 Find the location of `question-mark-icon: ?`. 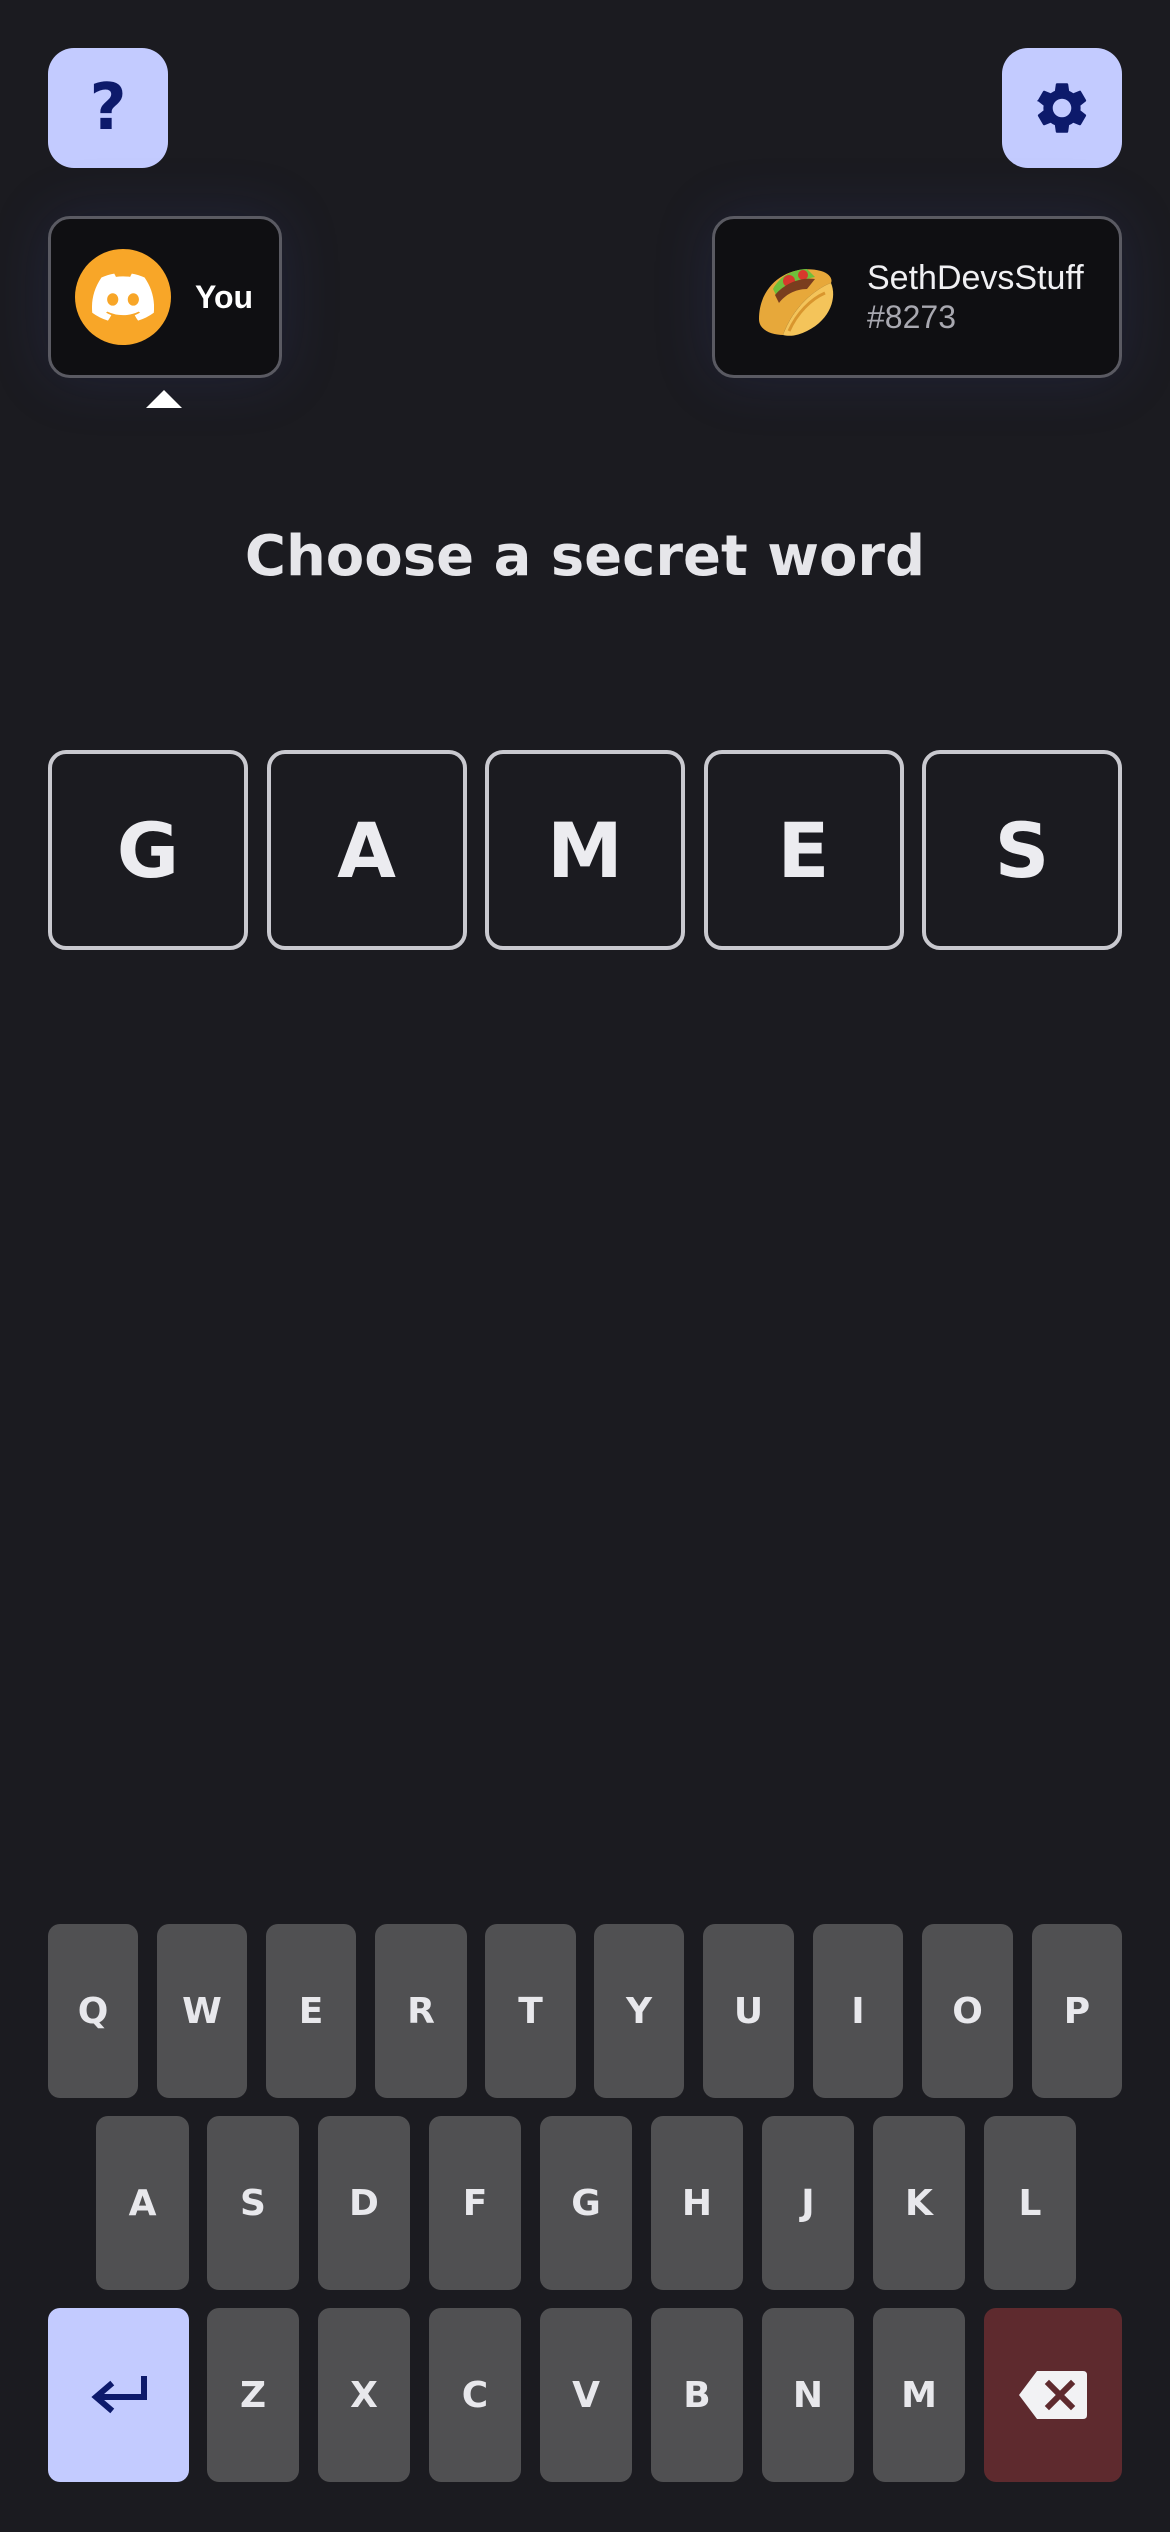

question-mark-icon: ? is located at coordinates (108, 108).